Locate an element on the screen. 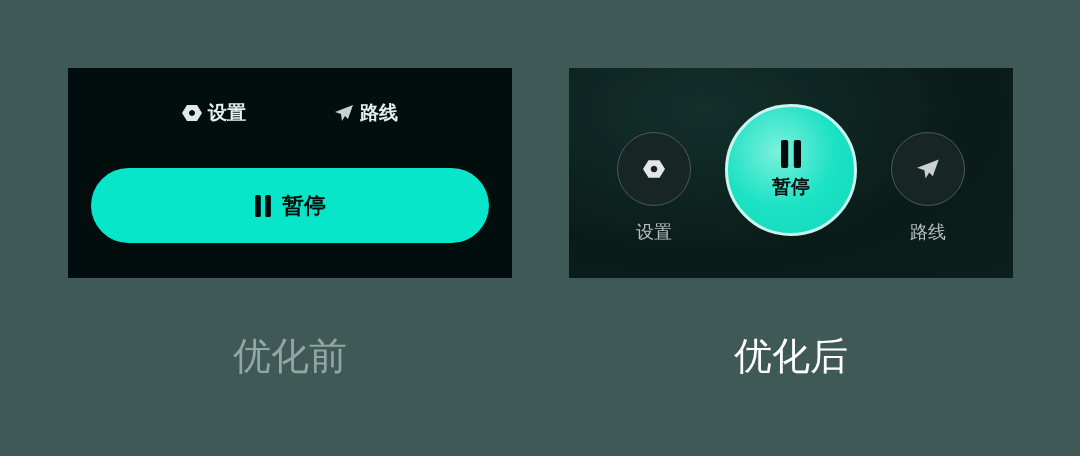 This screenshot has height=456, width=1080. caption: 优化后 is located at coordinates (790, 357).